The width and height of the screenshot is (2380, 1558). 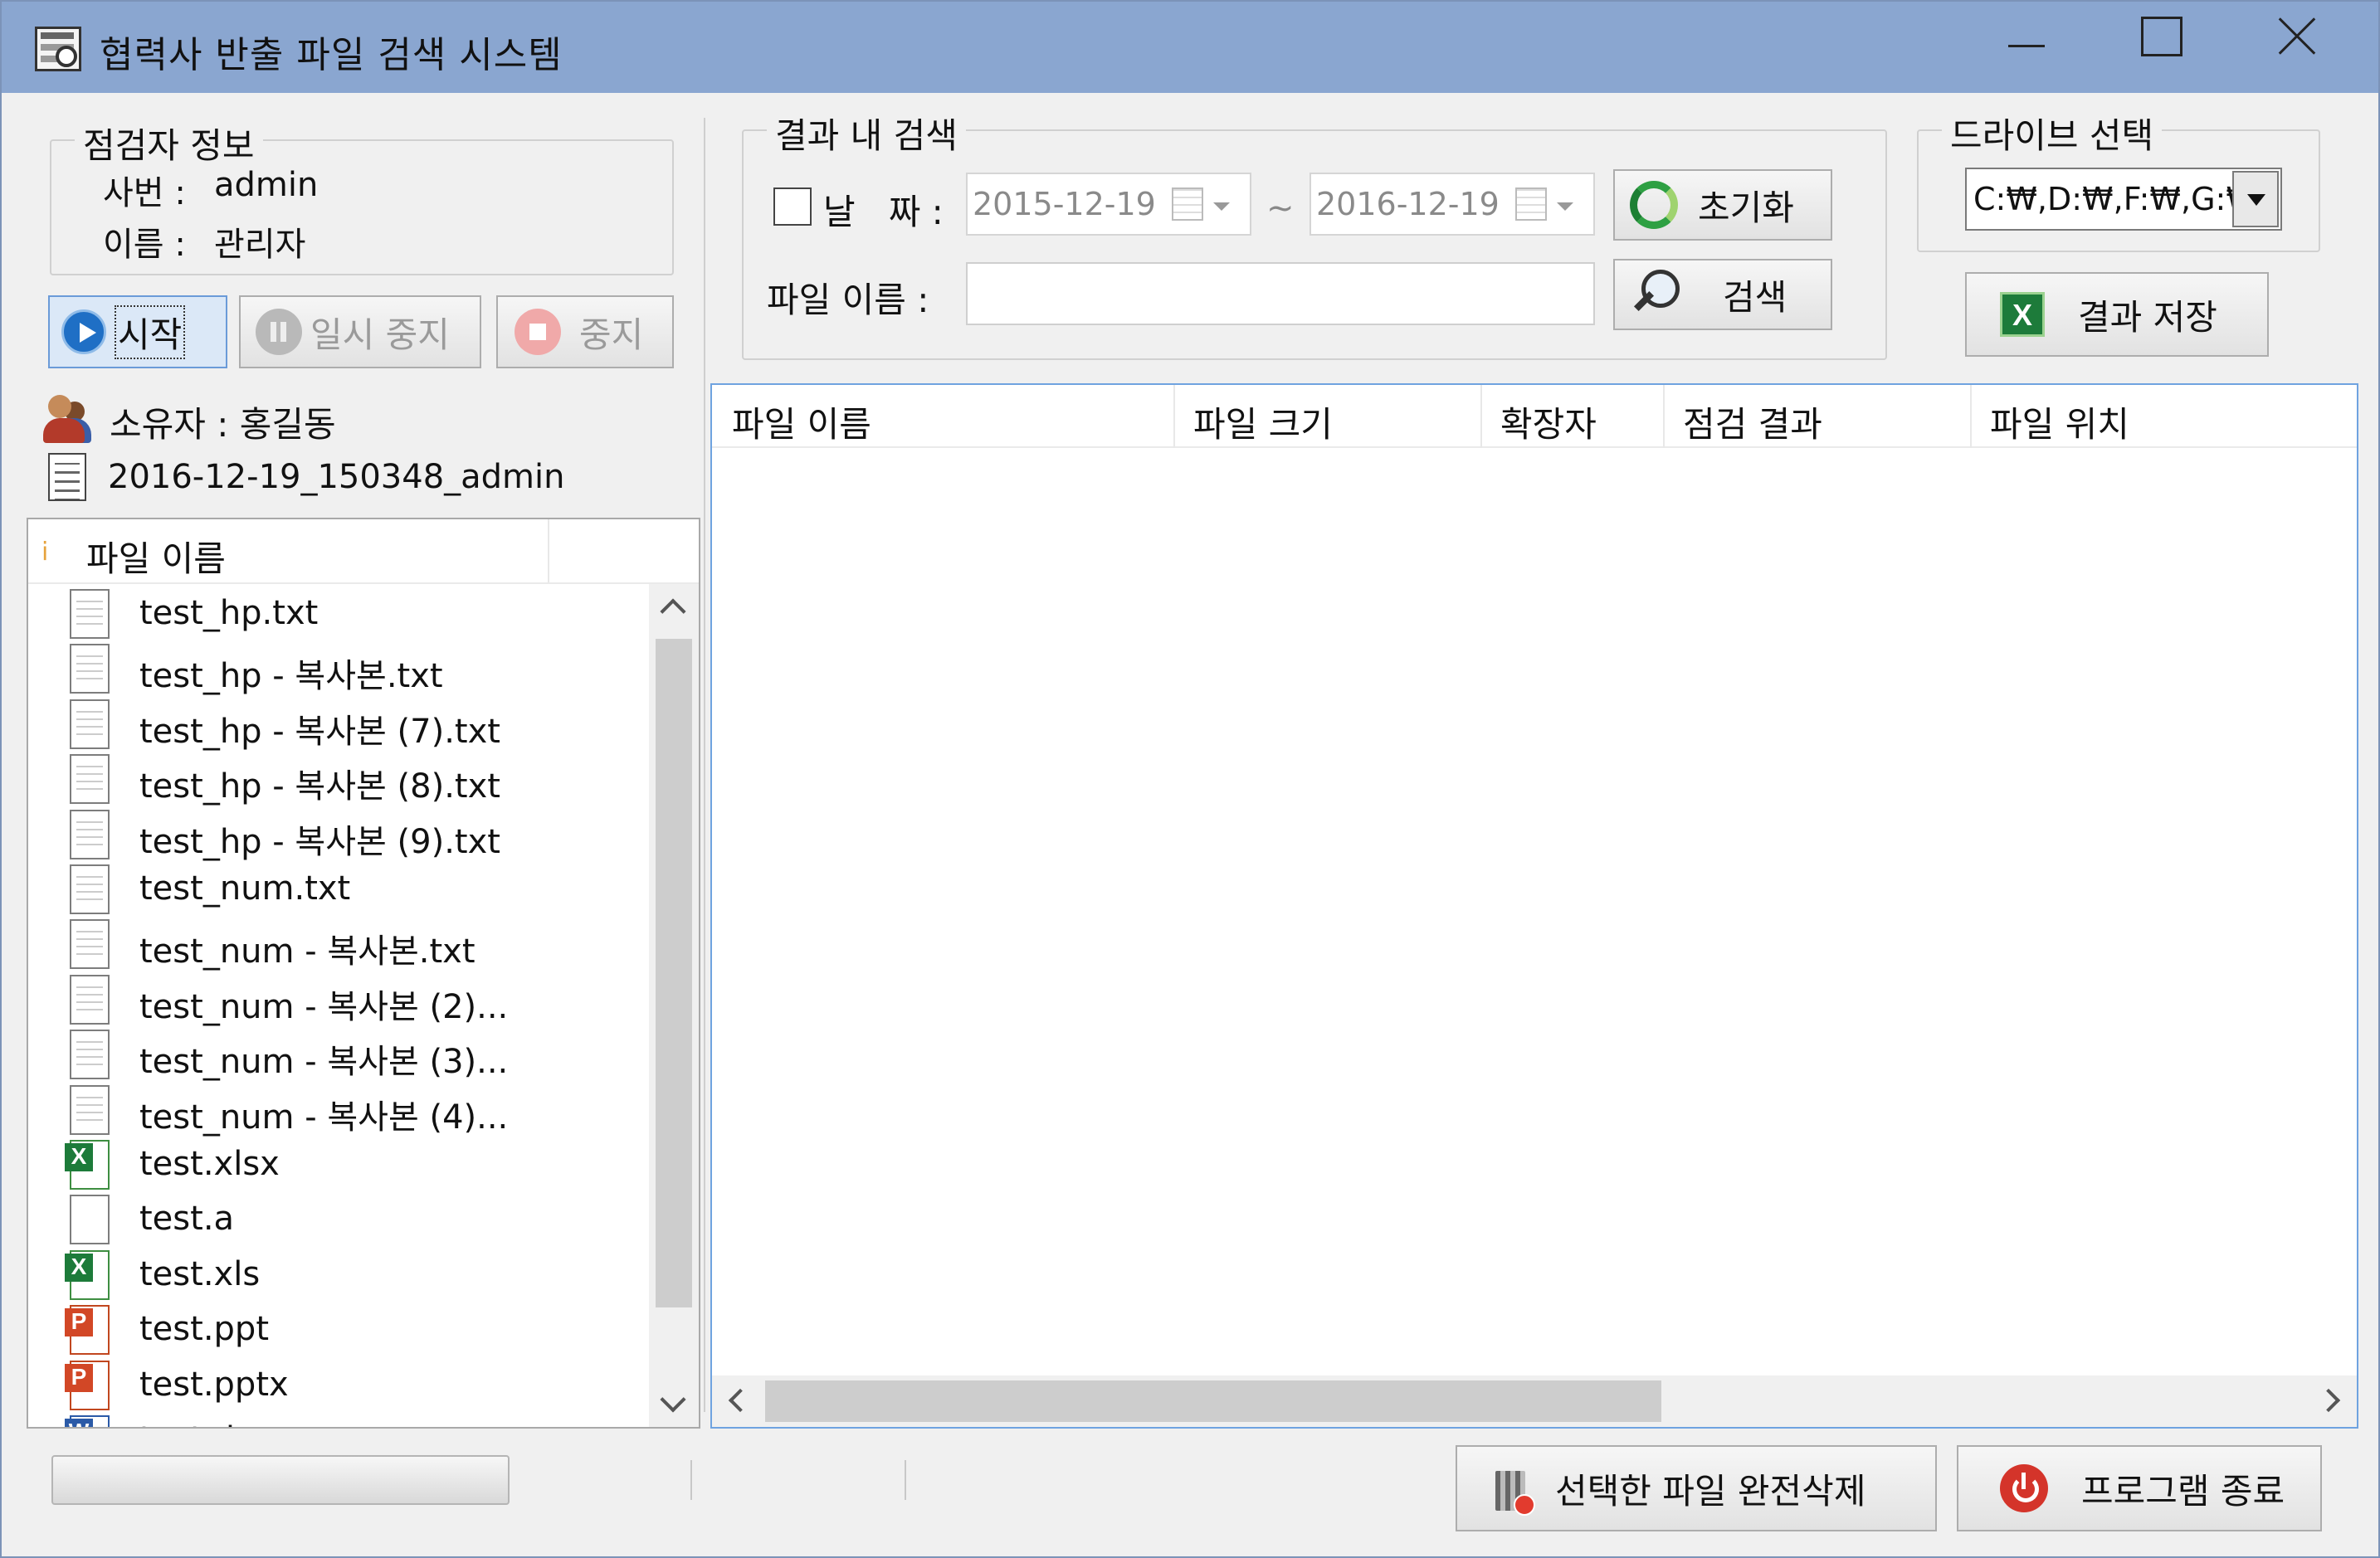 I want to click on file-list-item-name: test.xlsx, so click(x=209, y=1164).